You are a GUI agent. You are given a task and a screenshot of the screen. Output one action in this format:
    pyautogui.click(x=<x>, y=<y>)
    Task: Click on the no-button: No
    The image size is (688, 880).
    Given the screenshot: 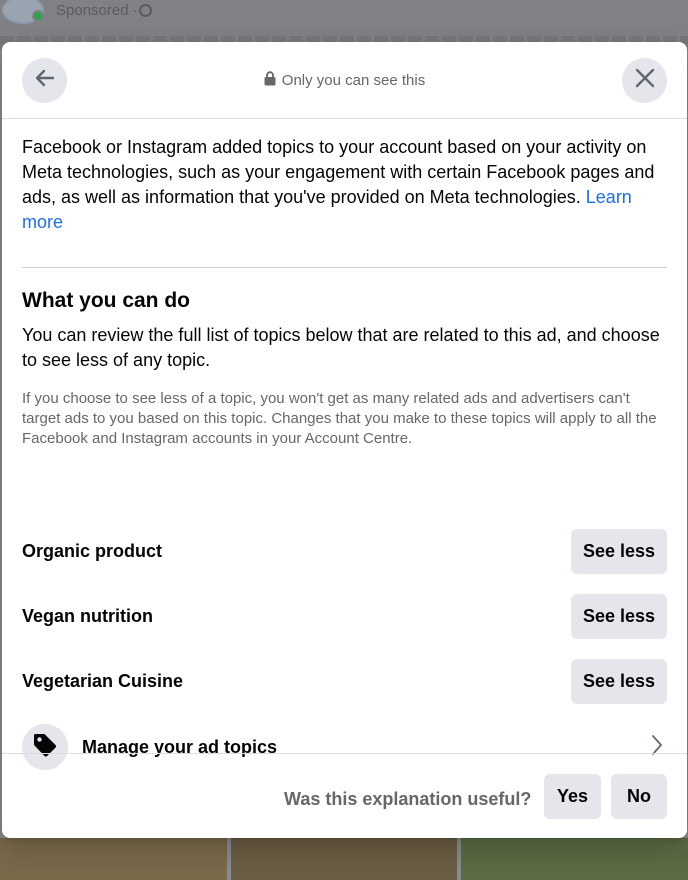 What is the action you would take?
    pyautogui.click(x=639, y=796)
    